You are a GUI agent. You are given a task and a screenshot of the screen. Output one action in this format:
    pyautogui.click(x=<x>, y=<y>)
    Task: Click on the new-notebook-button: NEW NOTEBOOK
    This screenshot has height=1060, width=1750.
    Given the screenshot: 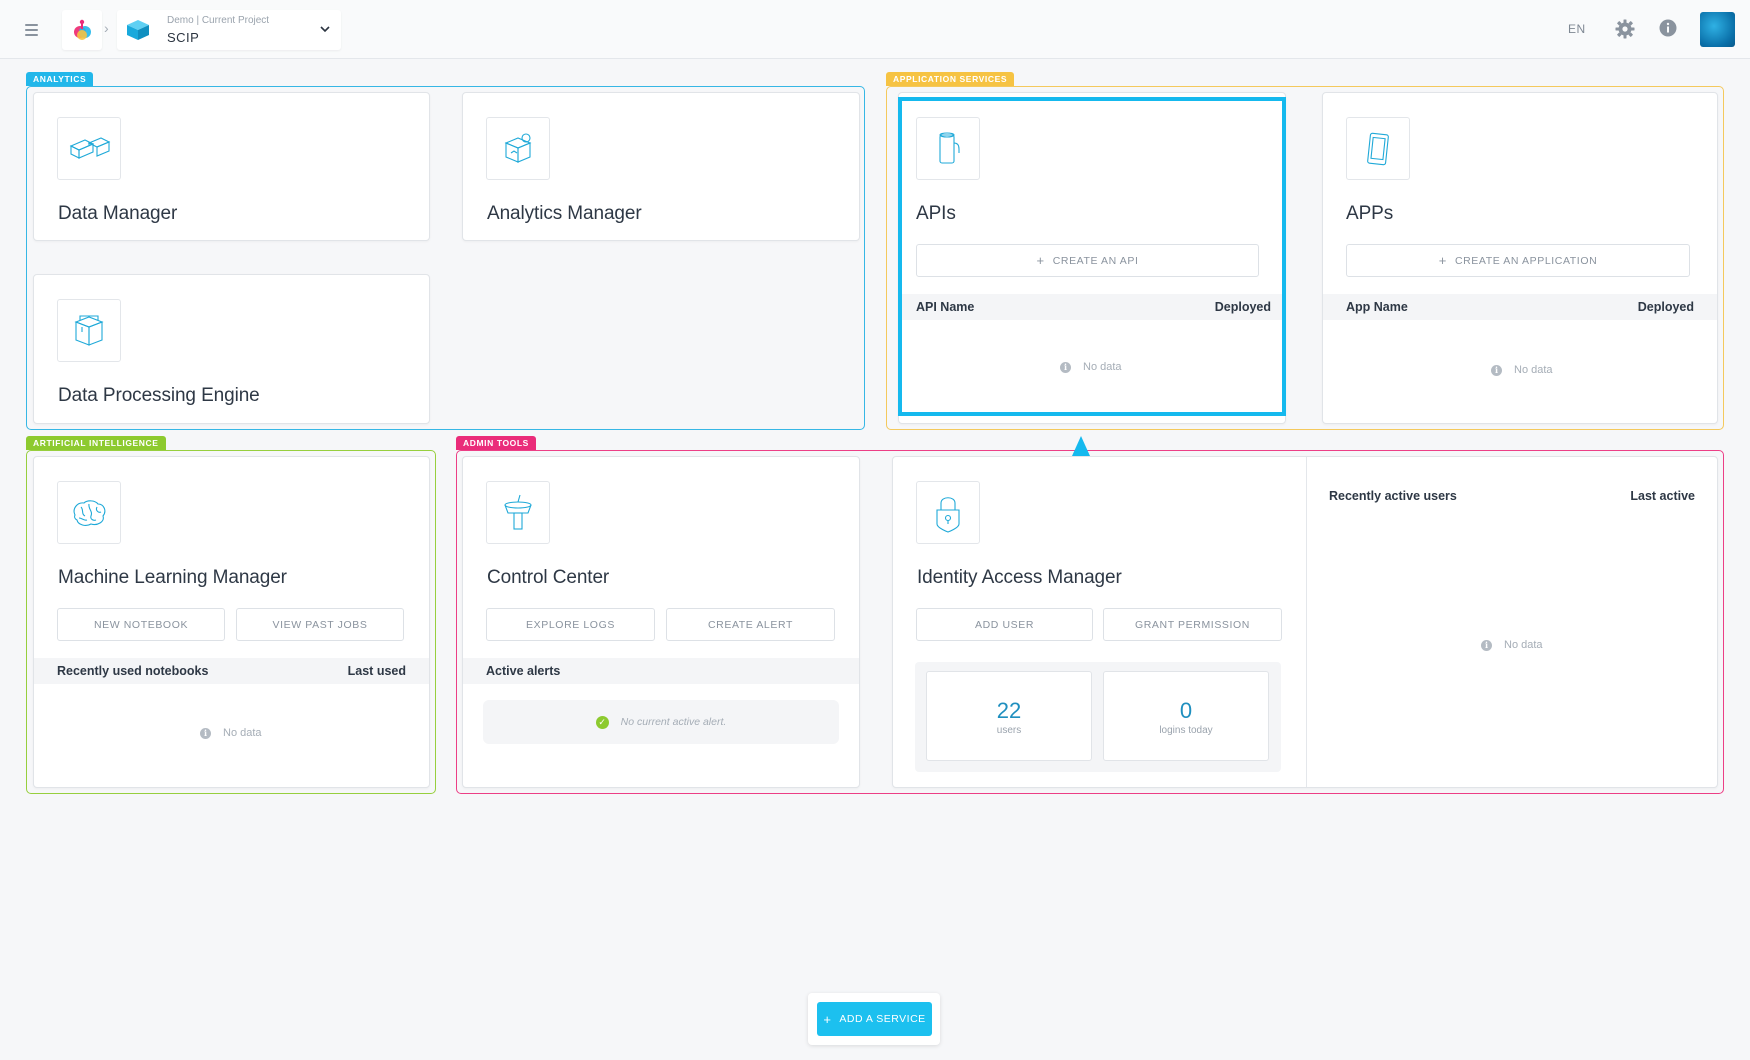 What is the action you would take?
    pyautogui.click(x=141, y=624)
    